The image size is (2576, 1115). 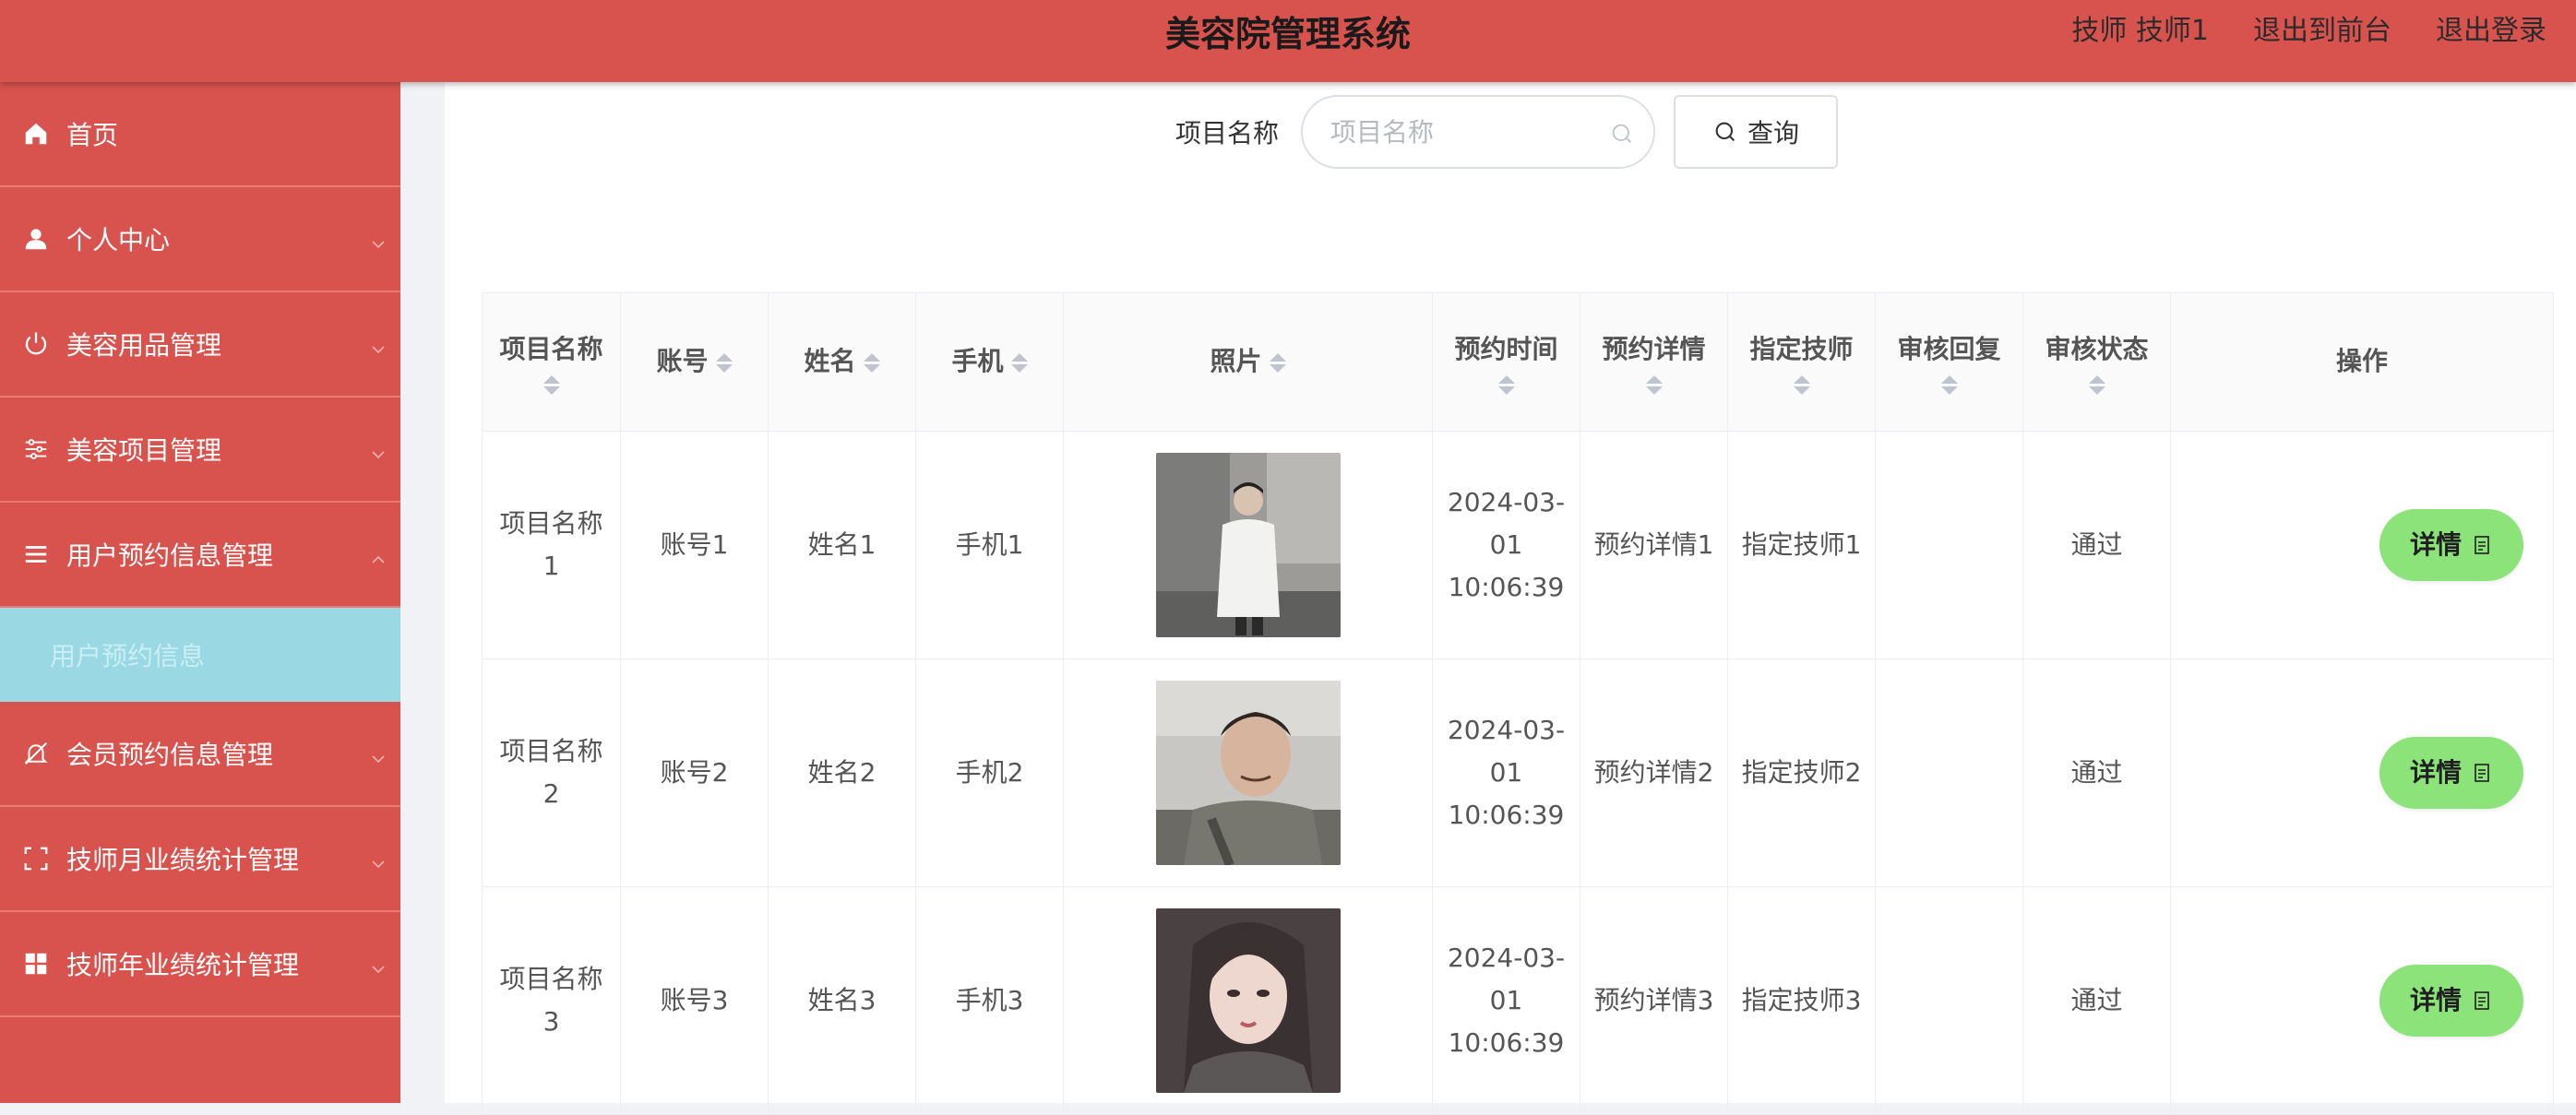 I want to click on cell-account: 账号2, so click(x=694, y=772).